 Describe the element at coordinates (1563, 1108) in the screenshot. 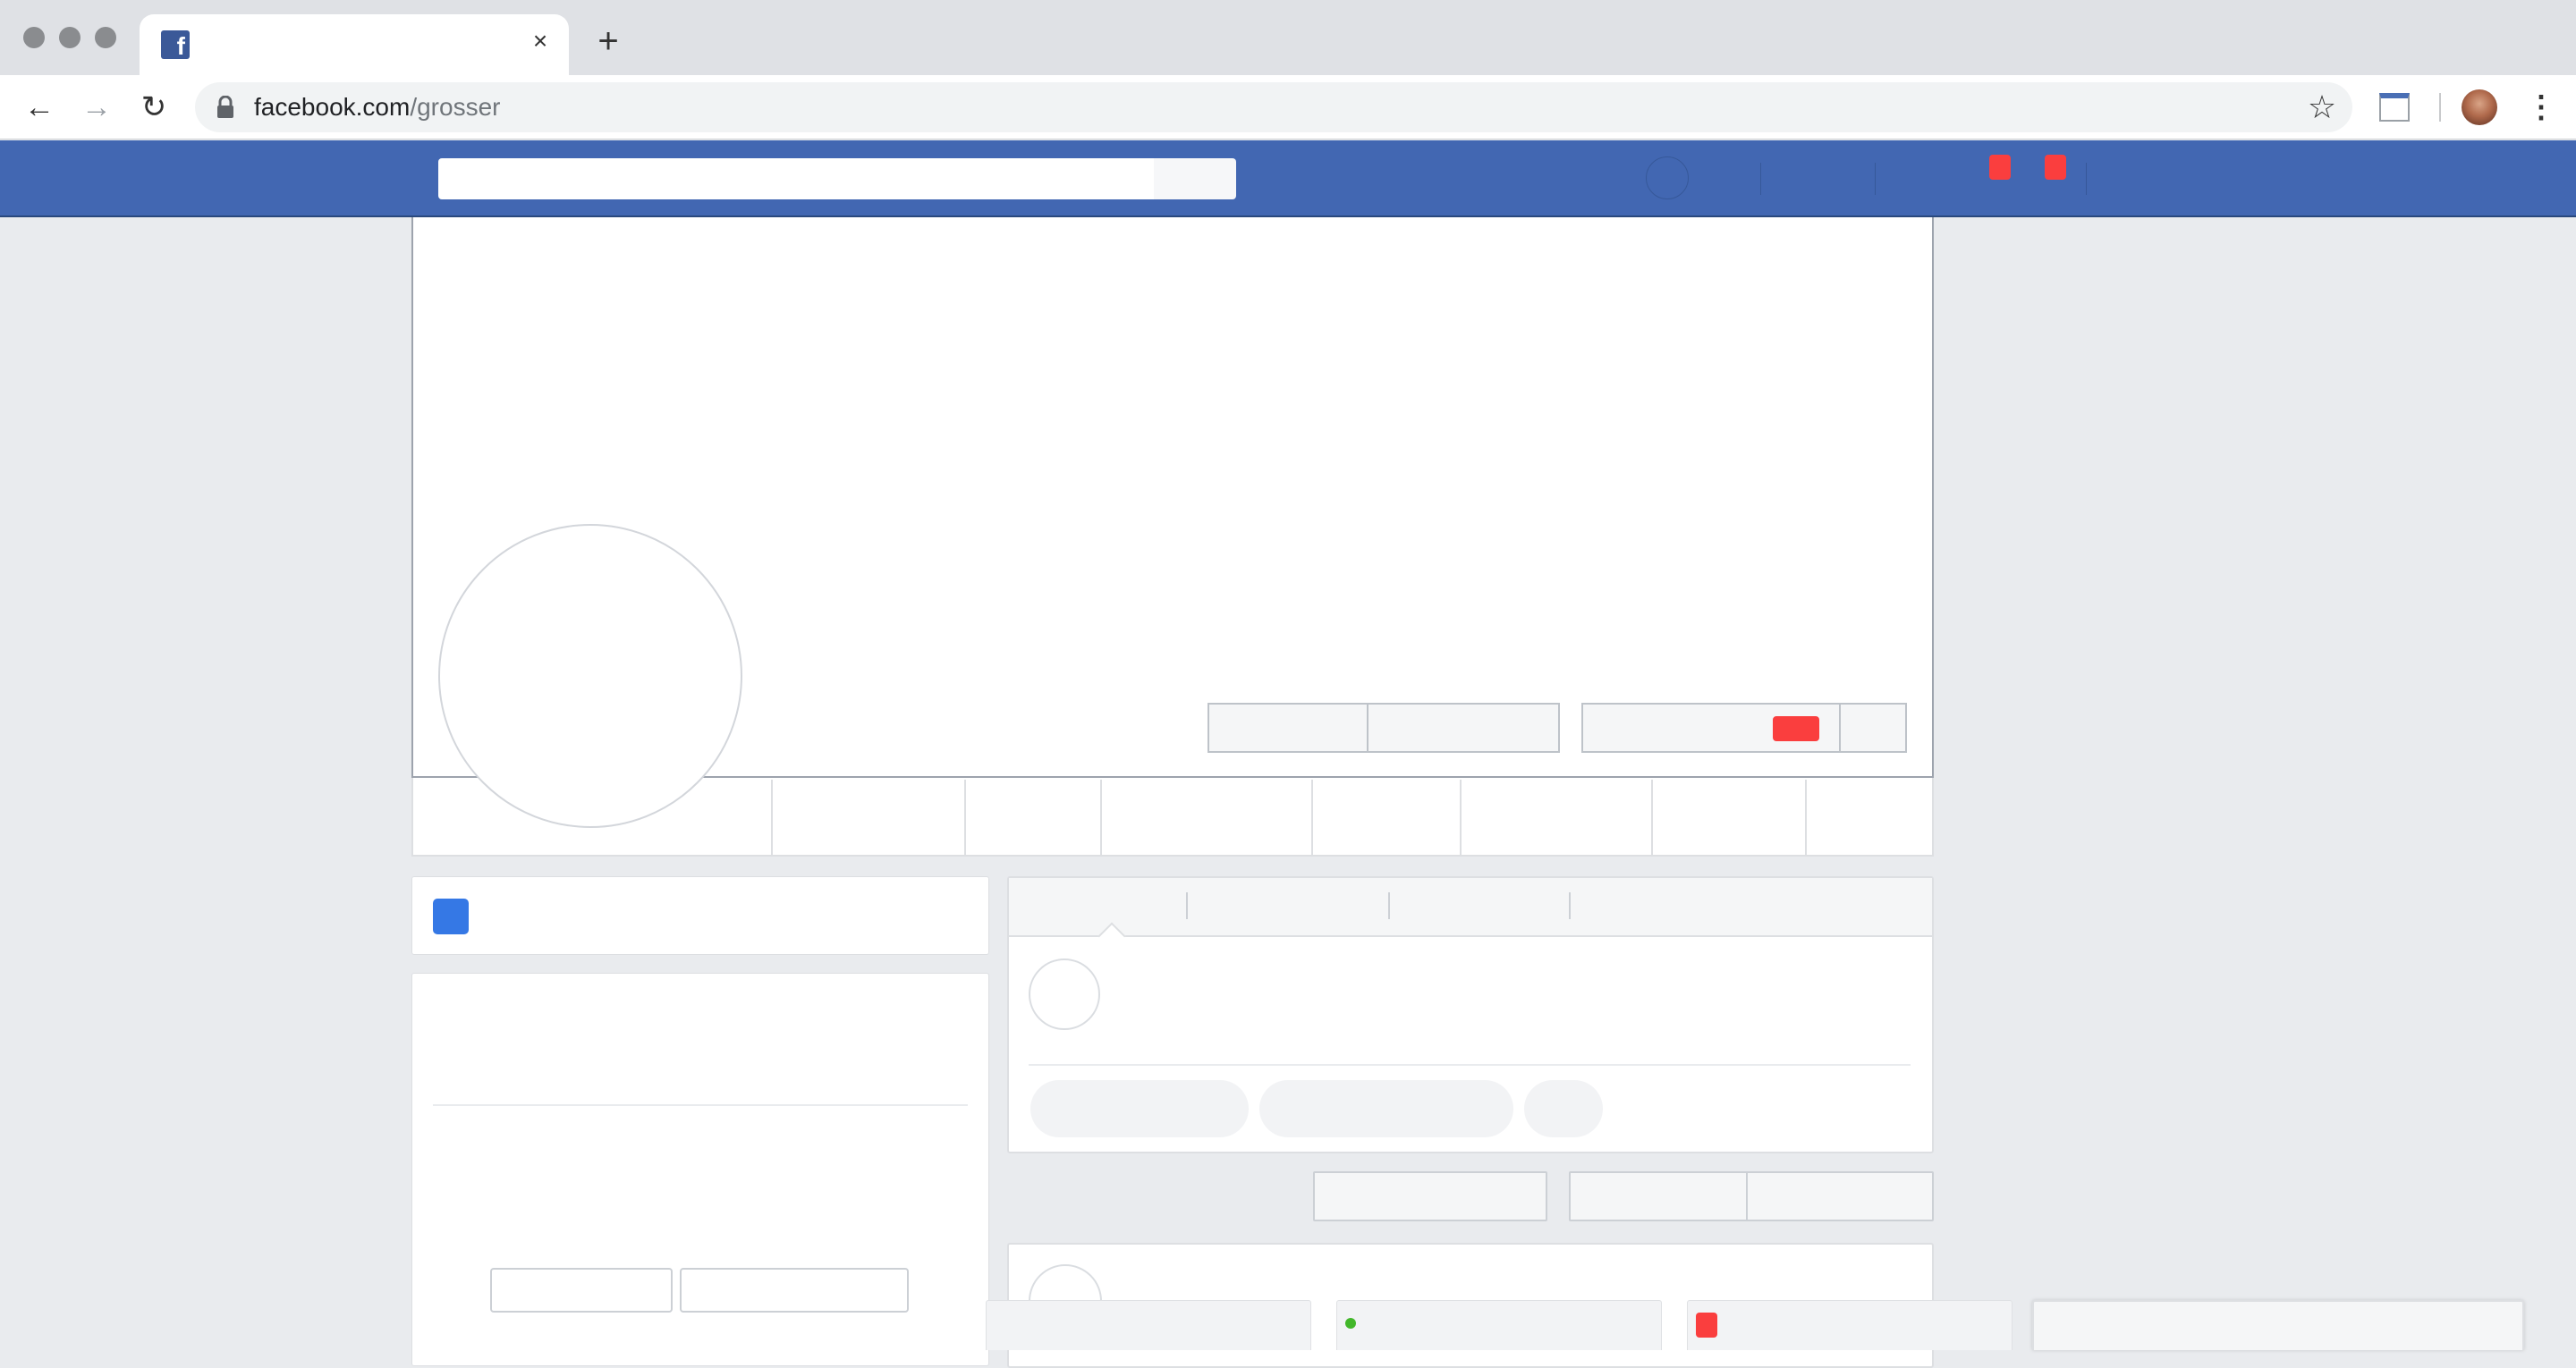

I see `composer-more-pill` at that location.